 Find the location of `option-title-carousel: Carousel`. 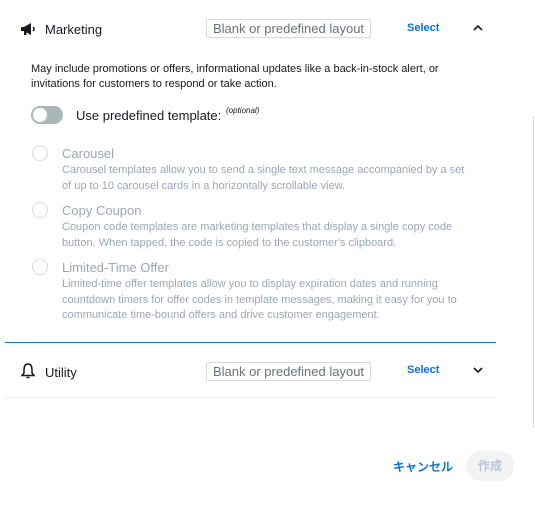

option-title-carousel: Carousel is located at coordinates (88, 153).